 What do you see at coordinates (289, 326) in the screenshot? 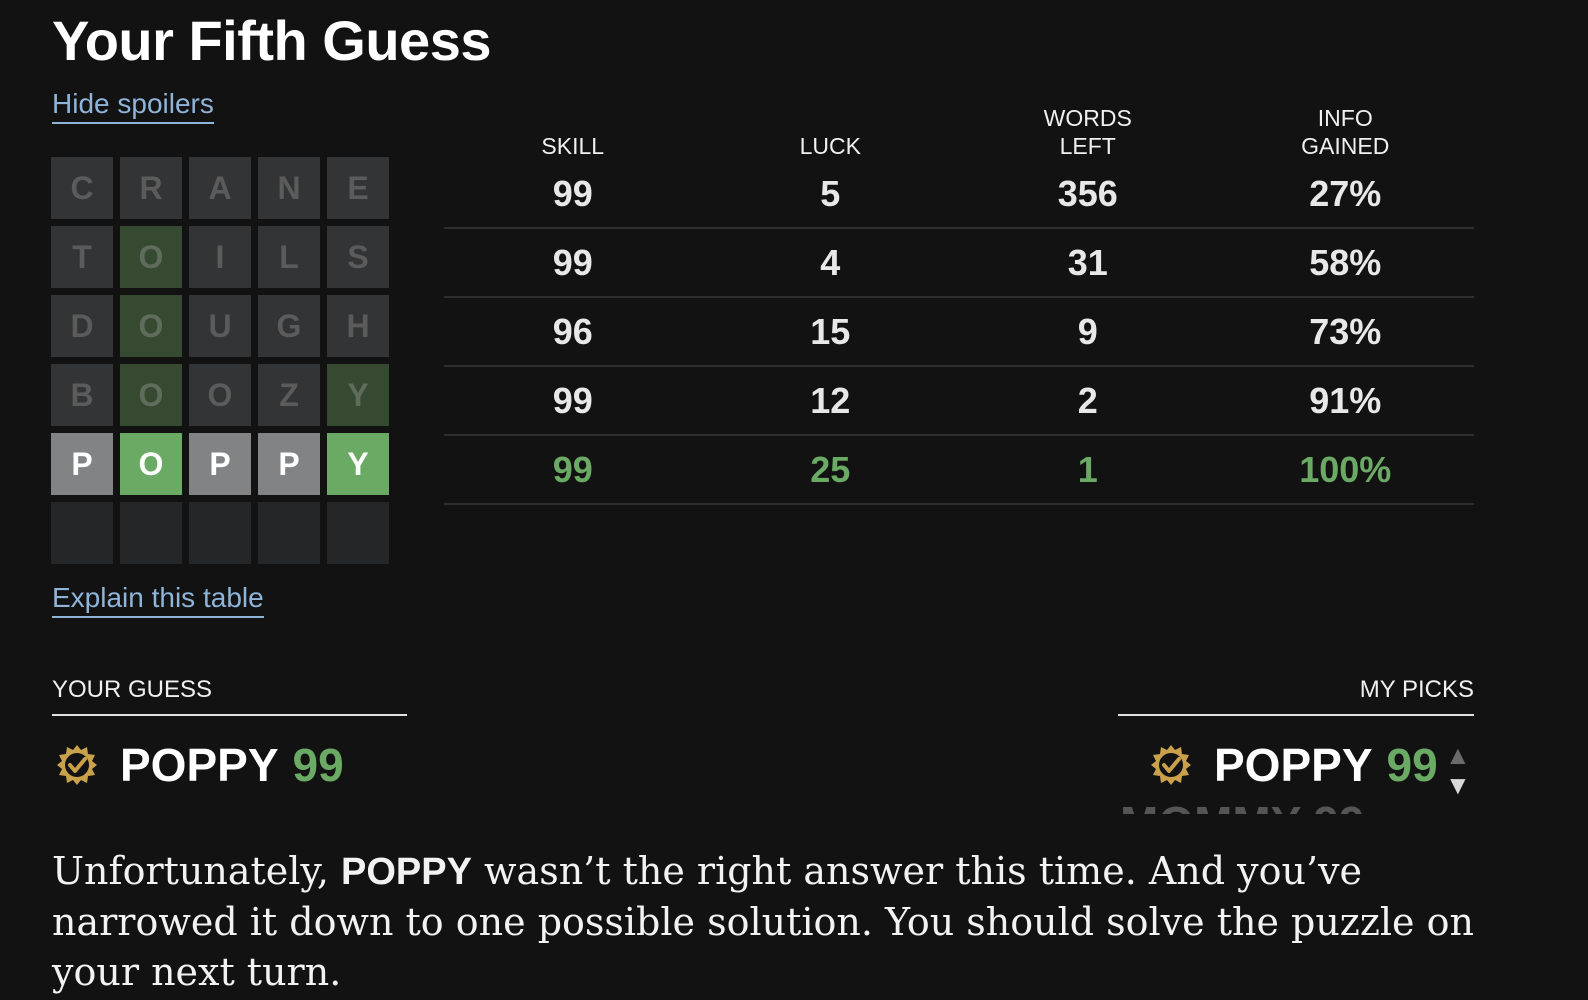
I see `letter-tile: G` at bounding box center [289, 326].